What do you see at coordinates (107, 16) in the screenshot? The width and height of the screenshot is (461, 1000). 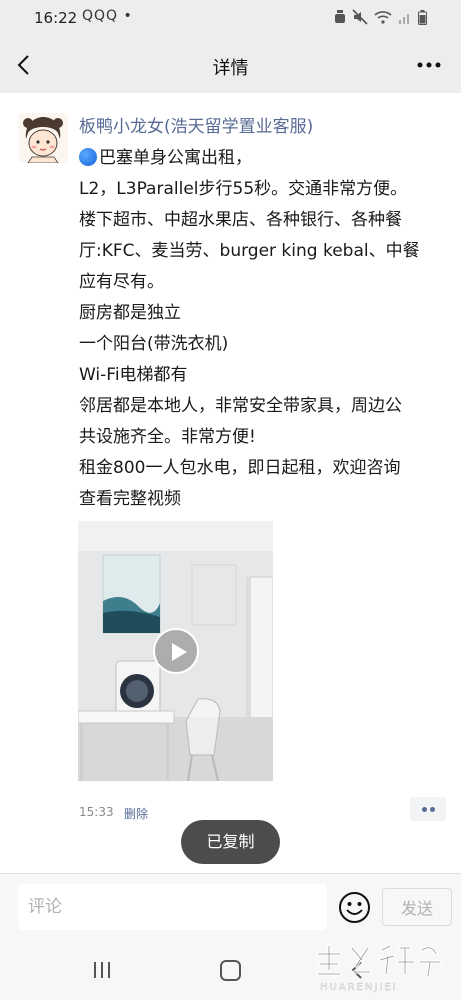 I see `notification-icons: QQQ •` at bounding box center [107, 16].